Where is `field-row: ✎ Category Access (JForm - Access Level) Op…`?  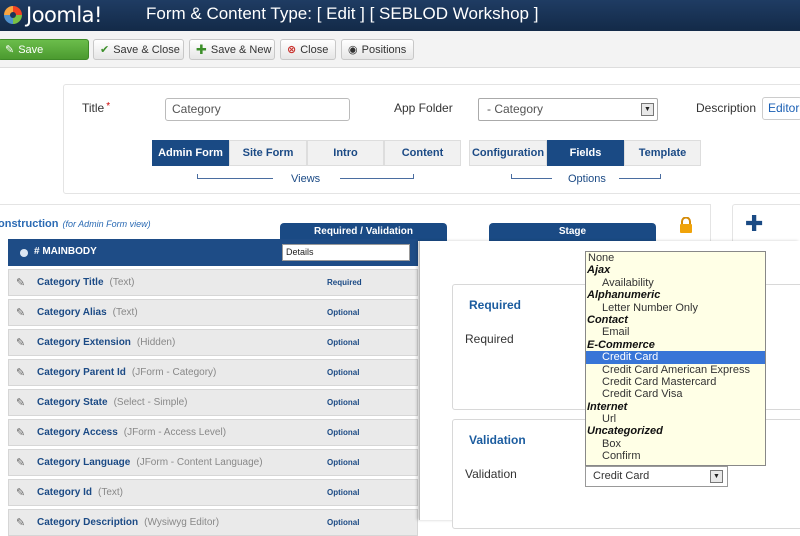 field-row: ✎ Category Access (JForm - Access Level) Op… is located at coordinates (213, 432).